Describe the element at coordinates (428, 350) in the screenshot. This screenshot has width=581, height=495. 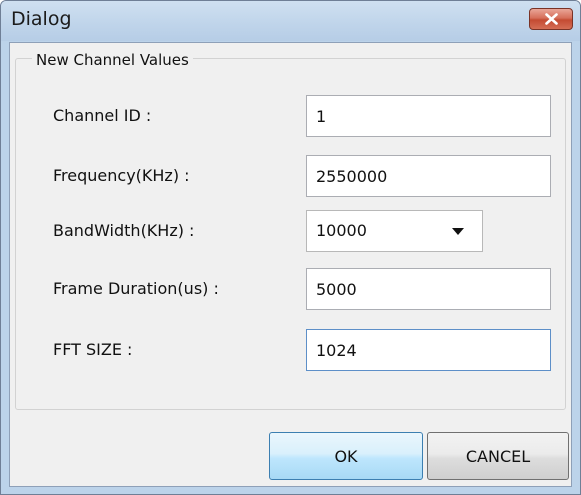
I see `fft-size-input` at that location.